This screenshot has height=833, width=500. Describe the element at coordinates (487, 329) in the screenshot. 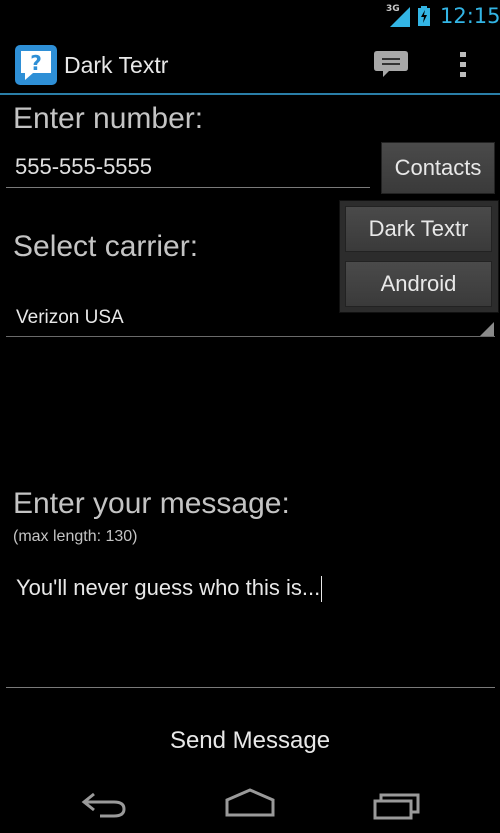

I see `dropdown-arrow-icon` at that location.